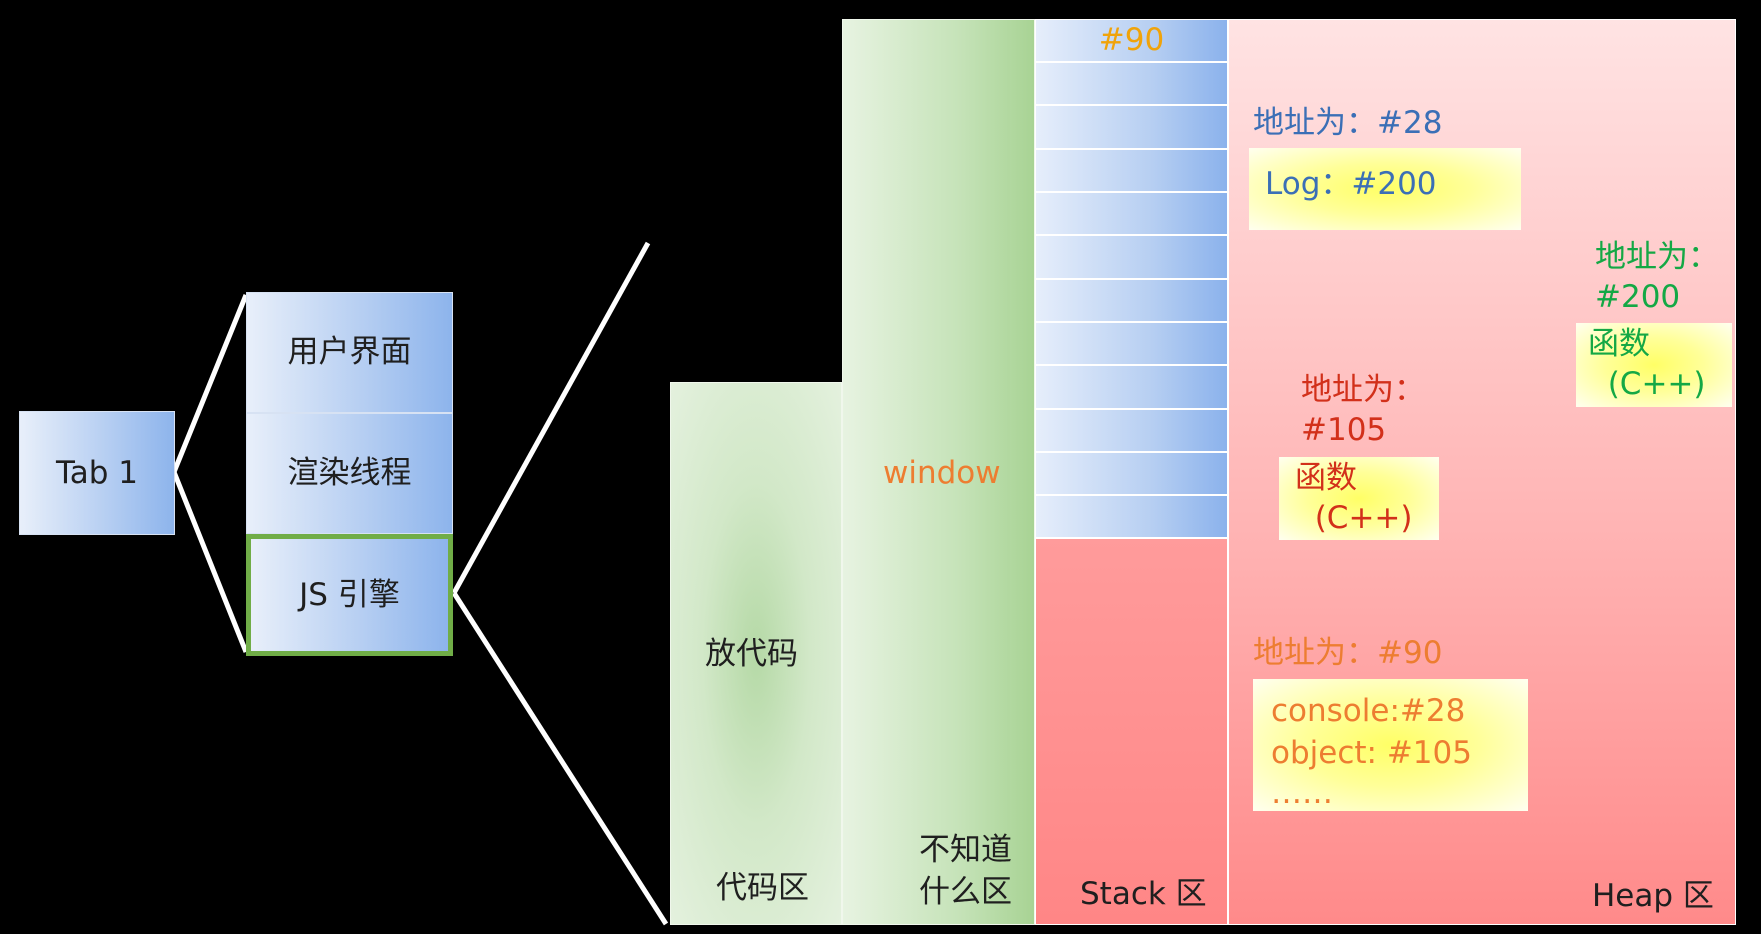 The image size is (1761, 934). I want to click on stack-cell: #90, so click(1131, 40).